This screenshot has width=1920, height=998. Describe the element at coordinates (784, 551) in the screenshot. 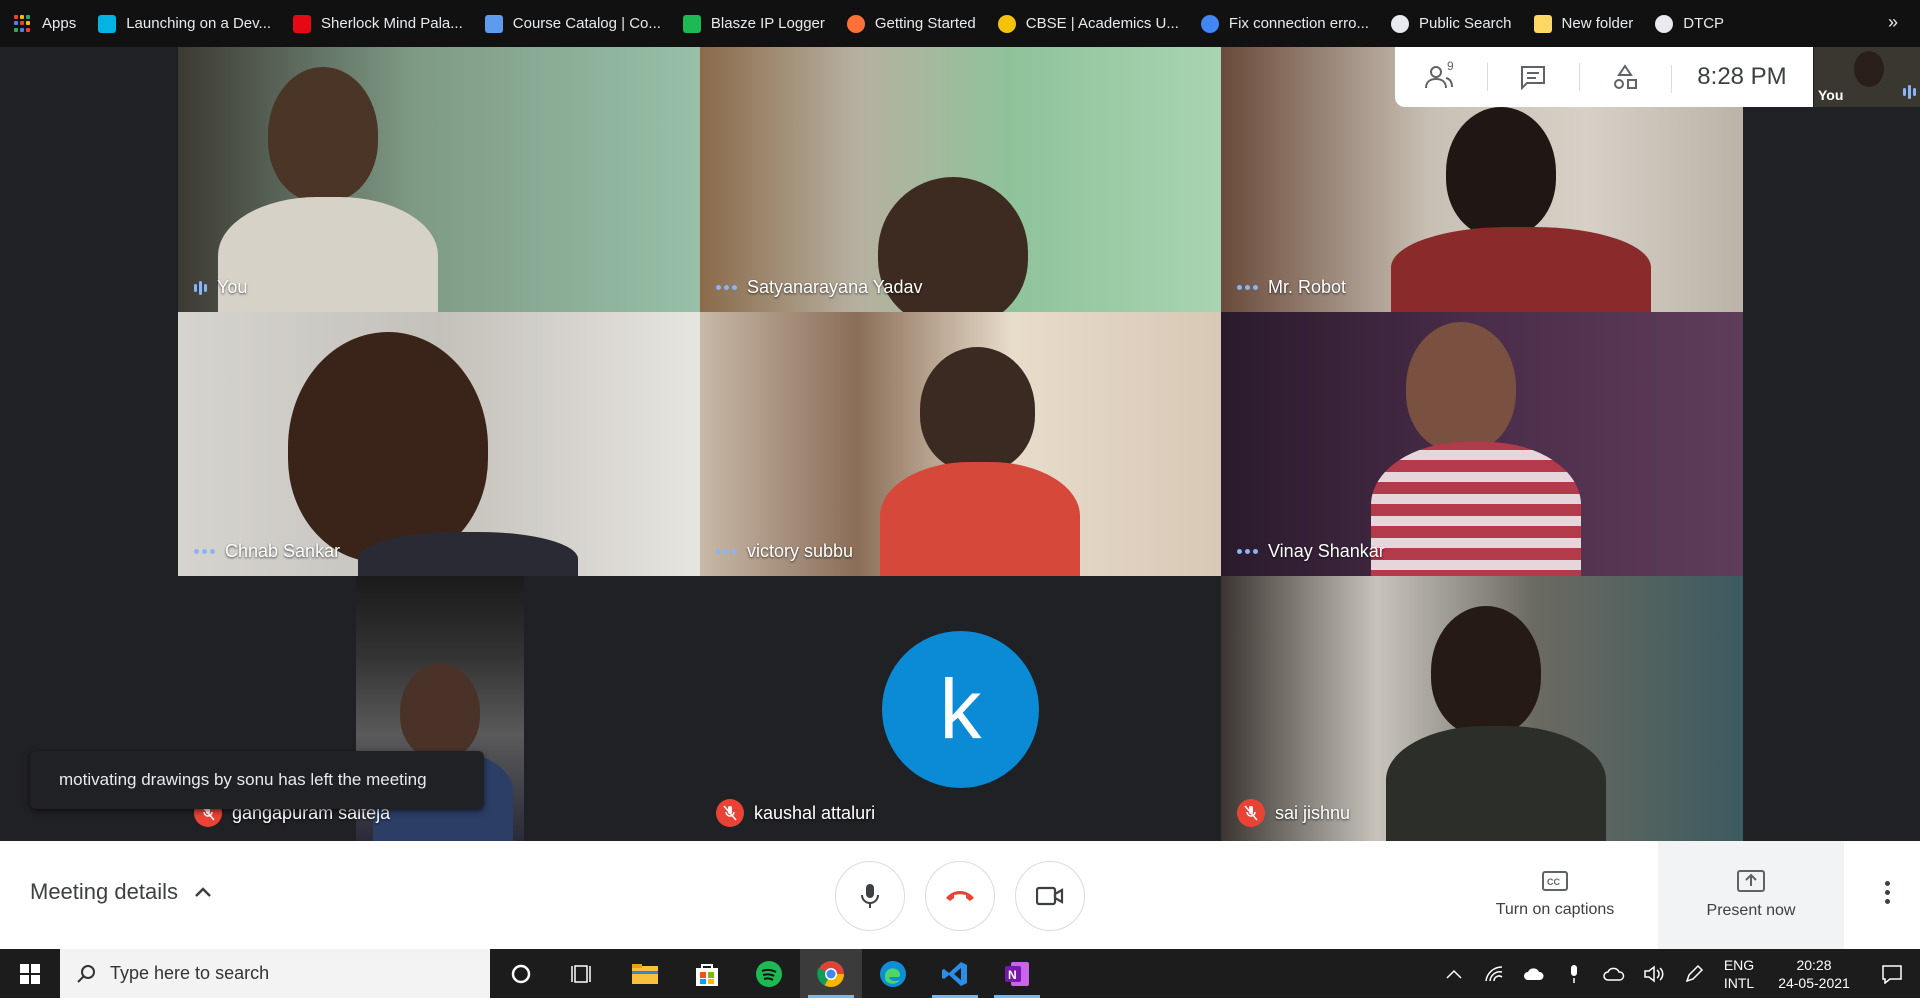

I see `participant-name: victory subbu` at that location.